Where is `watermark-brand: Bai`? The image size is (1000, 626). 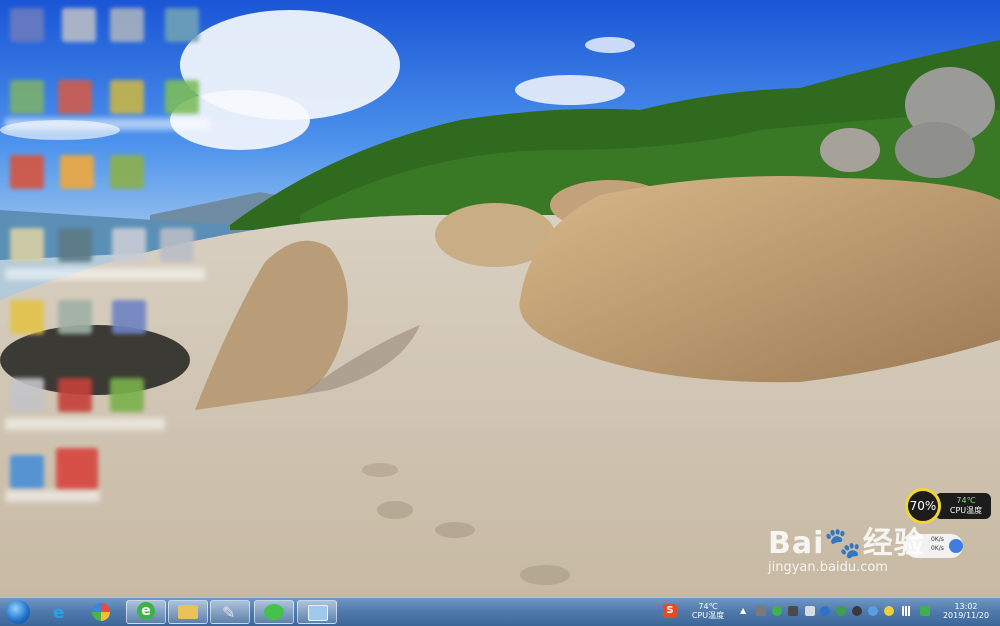
watermark-brand: Bai is located at coordinates (796, 543).